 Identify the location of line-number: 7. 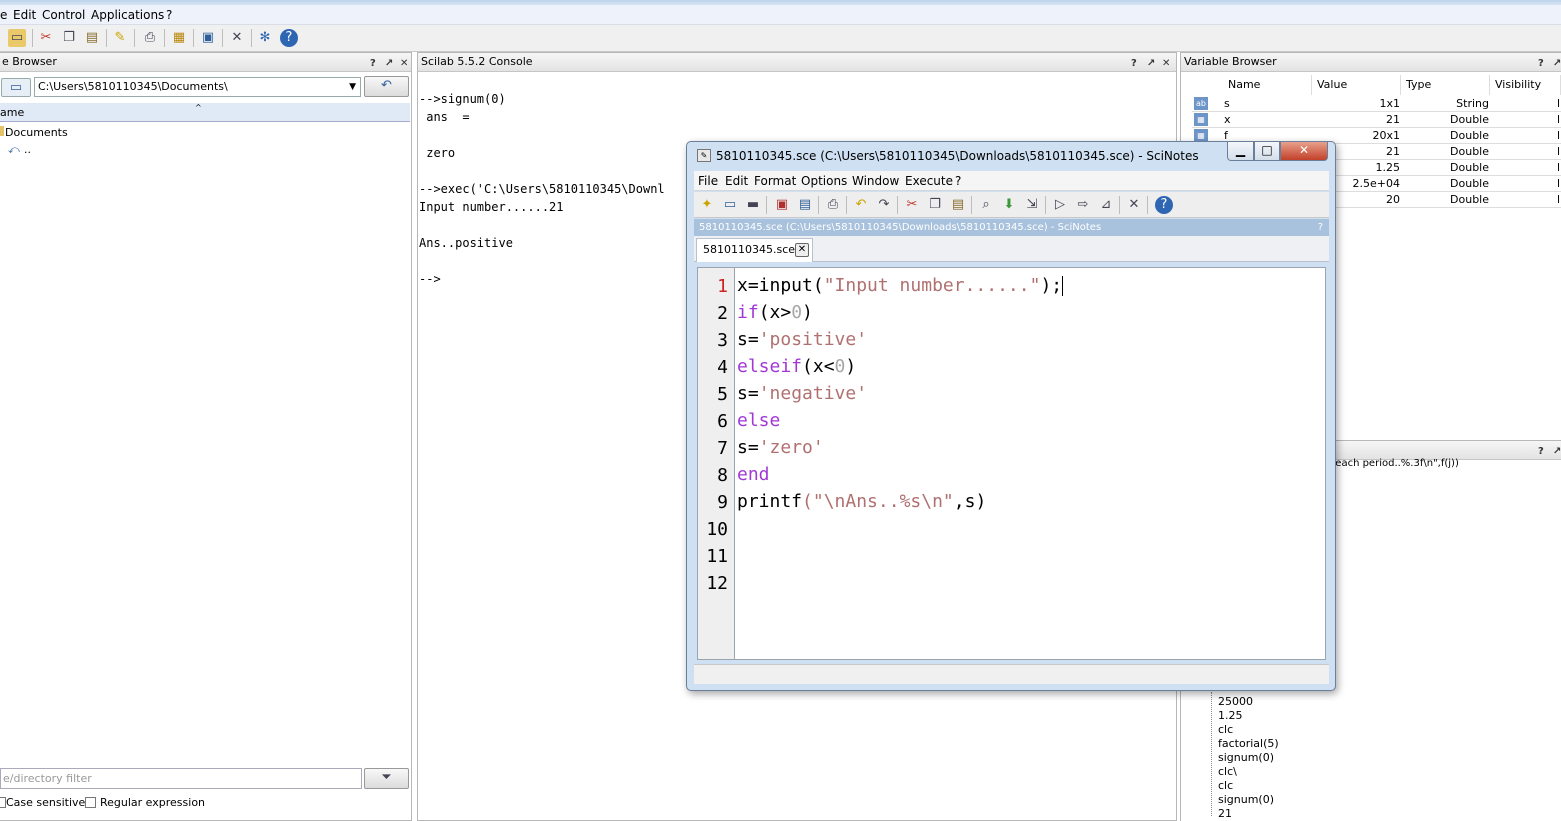
(722, 448).